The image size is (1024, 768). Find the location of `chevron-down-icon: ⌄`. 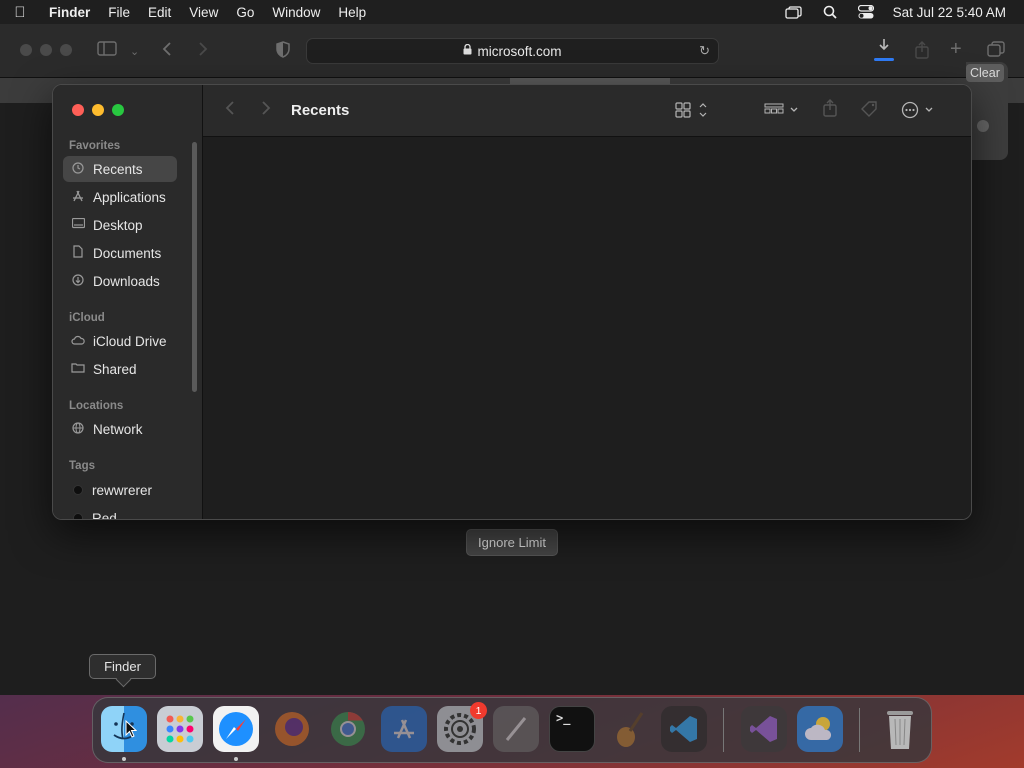

chevron-down-icon: ⌄ is located at coordinates (134, 51).